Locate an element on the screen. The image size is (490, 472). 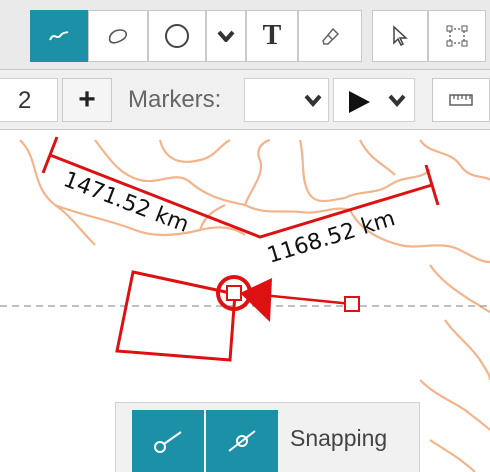
eraser-tool is located at coordinates (330, 36).